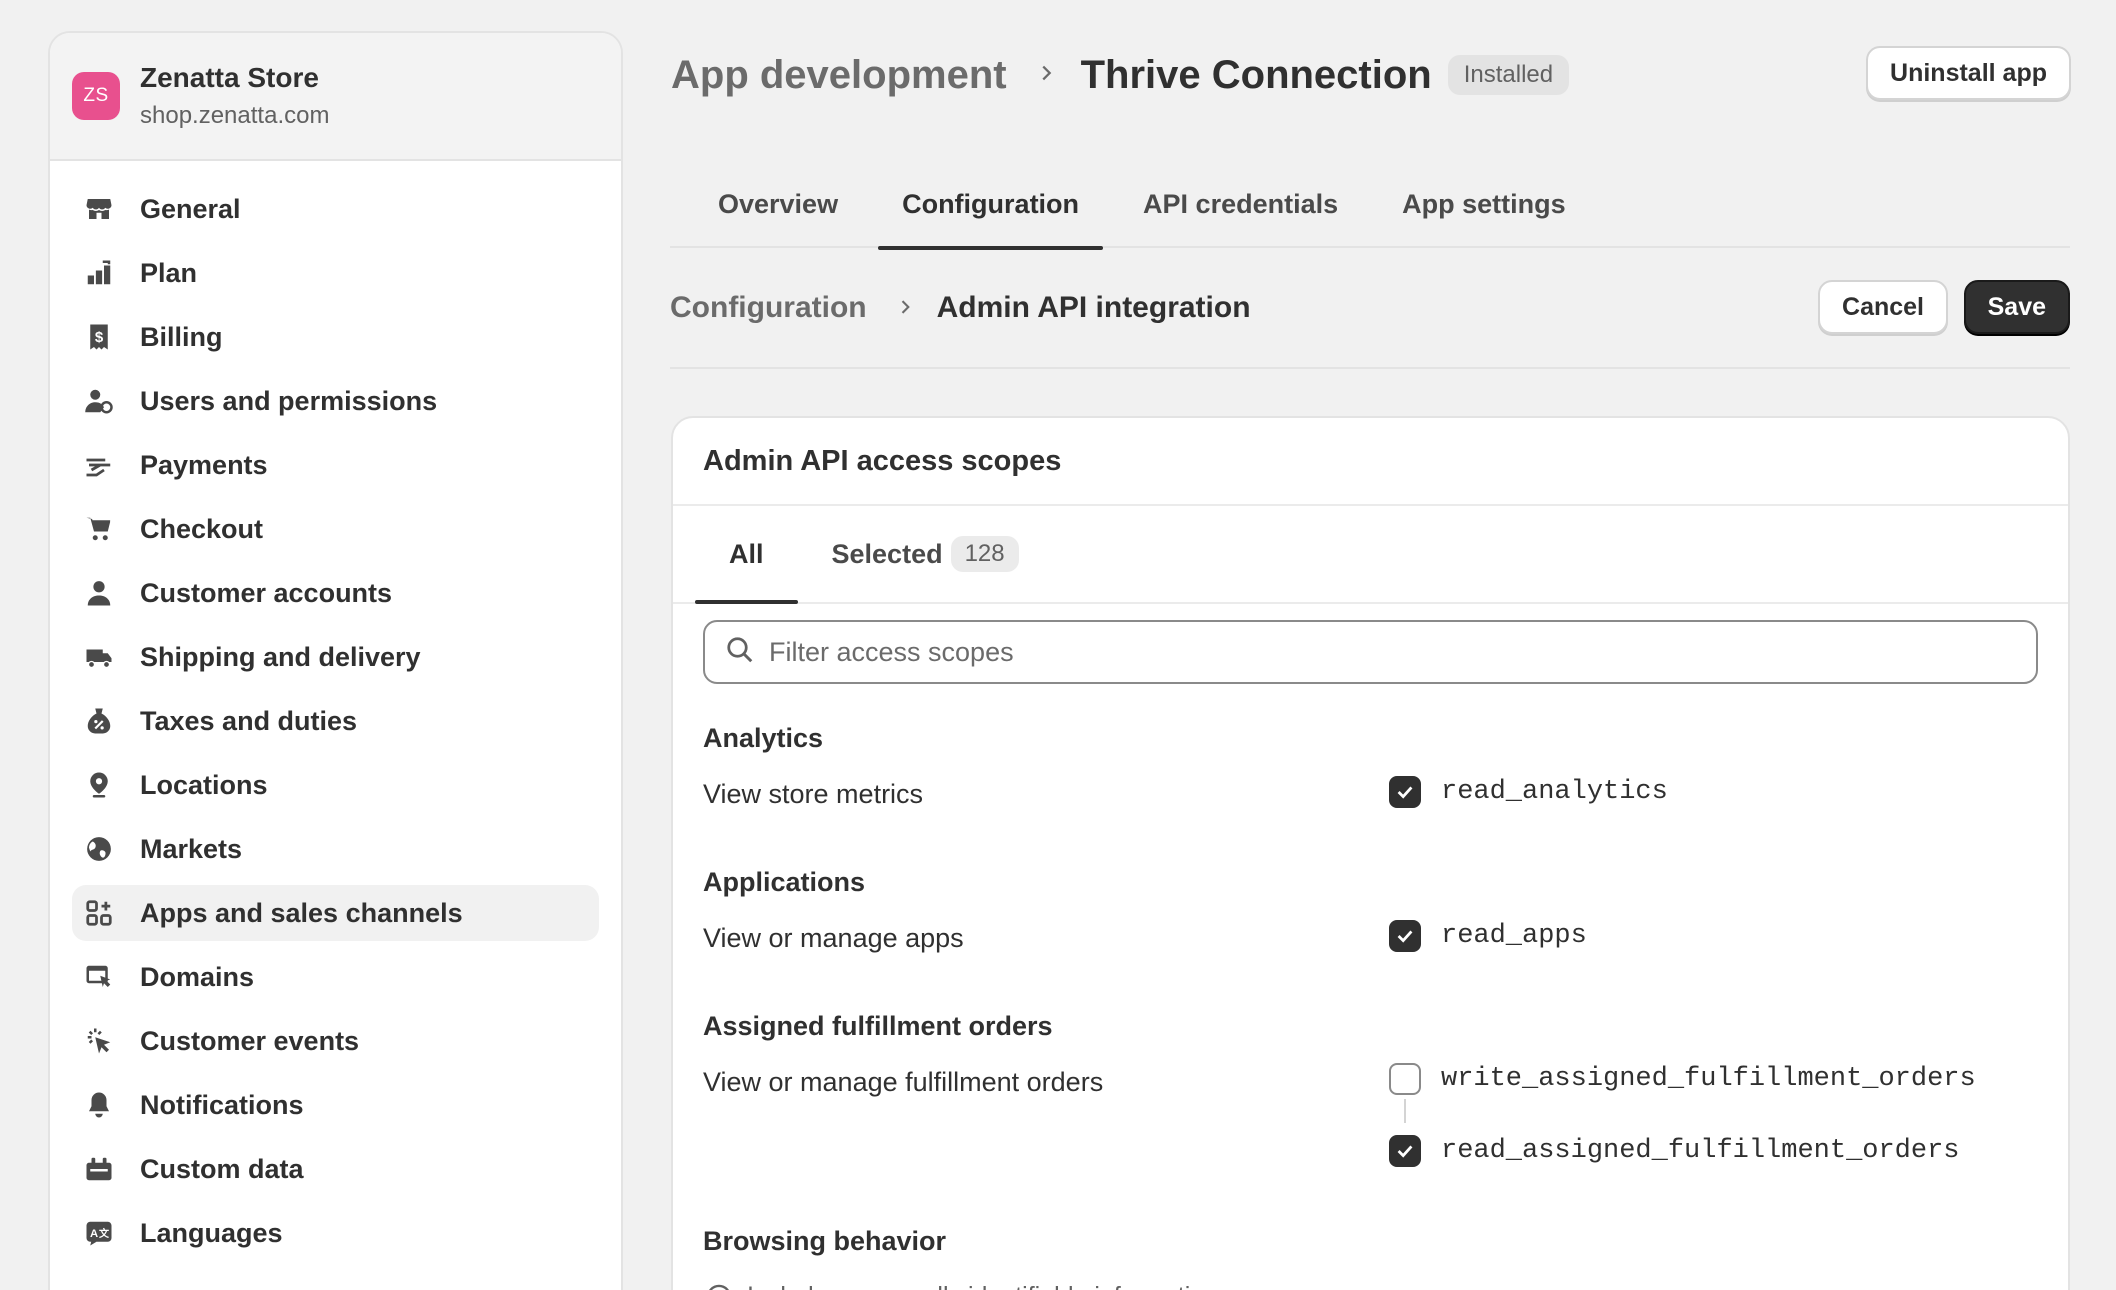  I want to click on sidebar-item-domains: Domains, so click(335, 977).